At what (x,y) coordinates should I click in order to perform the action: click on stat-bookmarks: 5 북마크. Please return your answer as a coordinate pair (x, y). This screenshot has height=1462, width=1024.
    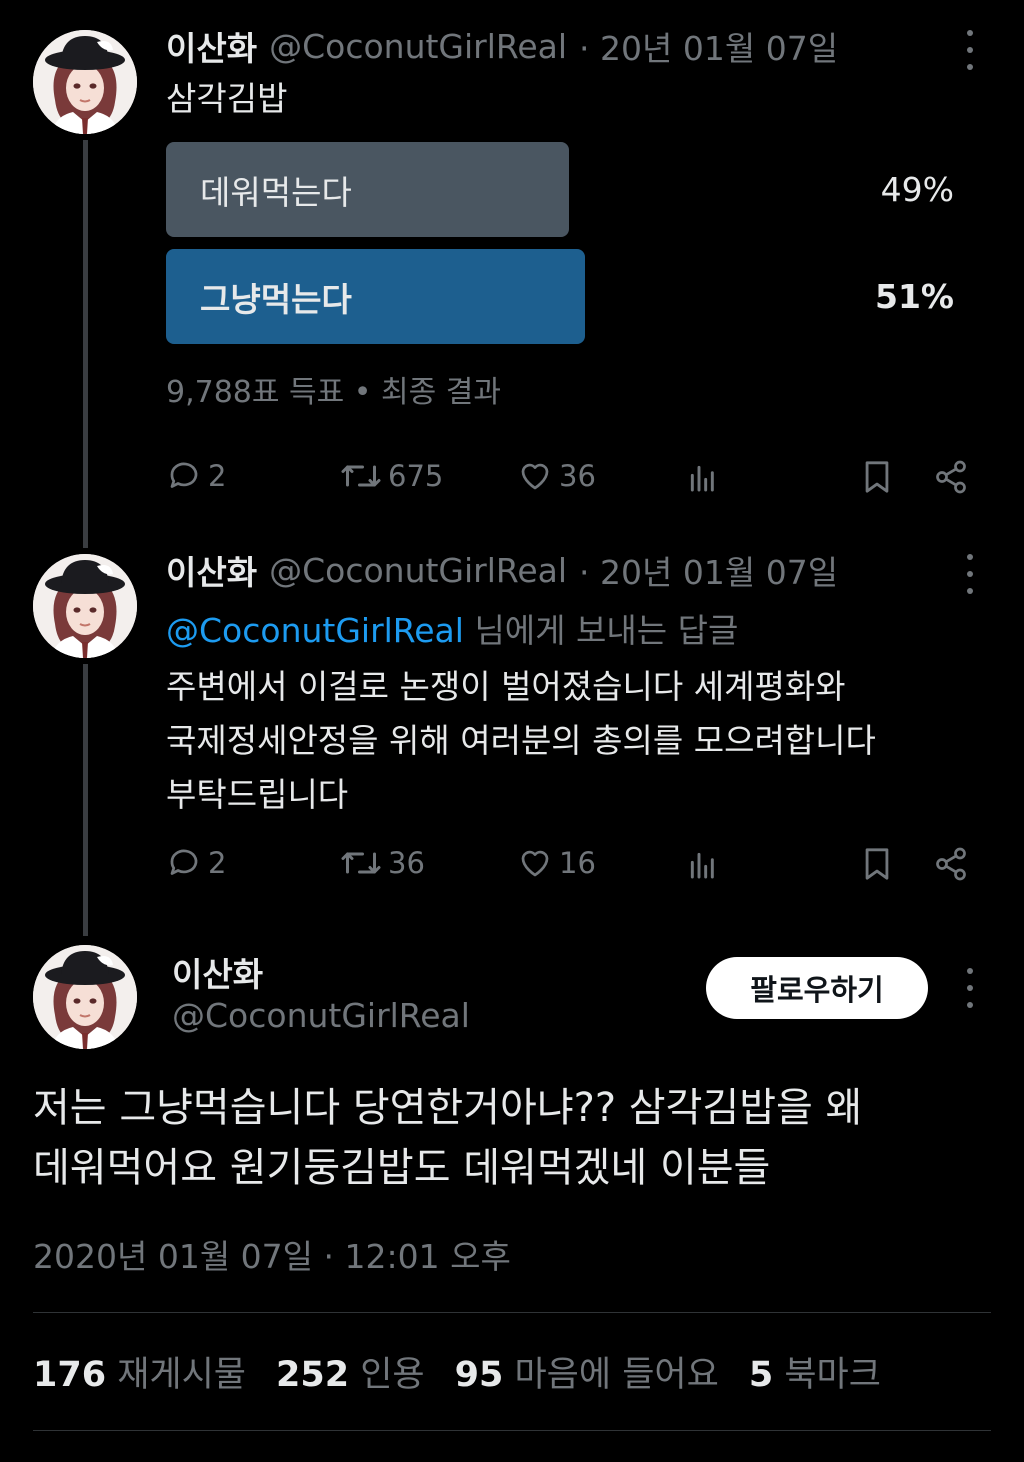
    Looking at the image, I should click on (815, 1371).